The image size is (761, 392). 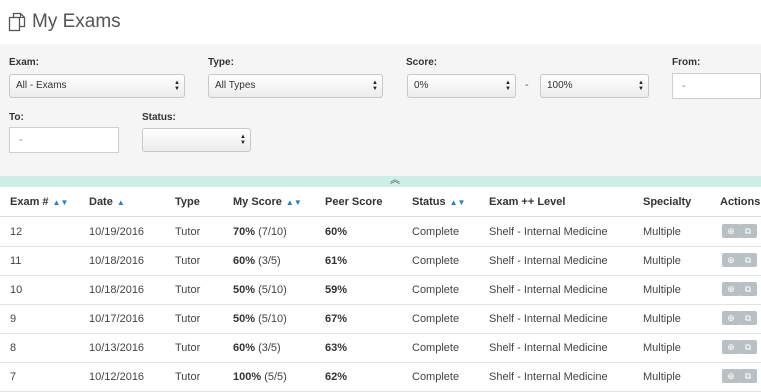 What do you see at coordinates (354, 202) in the screenshot?
I see `column-header-peer-score: Peer Score` at bounding box center [354, 202].